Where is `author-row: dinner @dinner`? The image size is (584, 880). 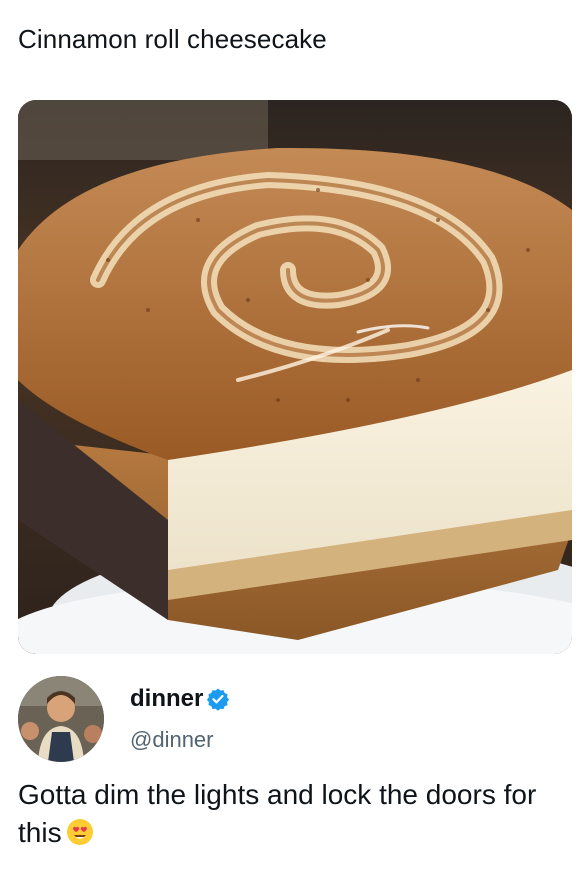 author-row: dinner @dinner is located at coordinates (295, 721).